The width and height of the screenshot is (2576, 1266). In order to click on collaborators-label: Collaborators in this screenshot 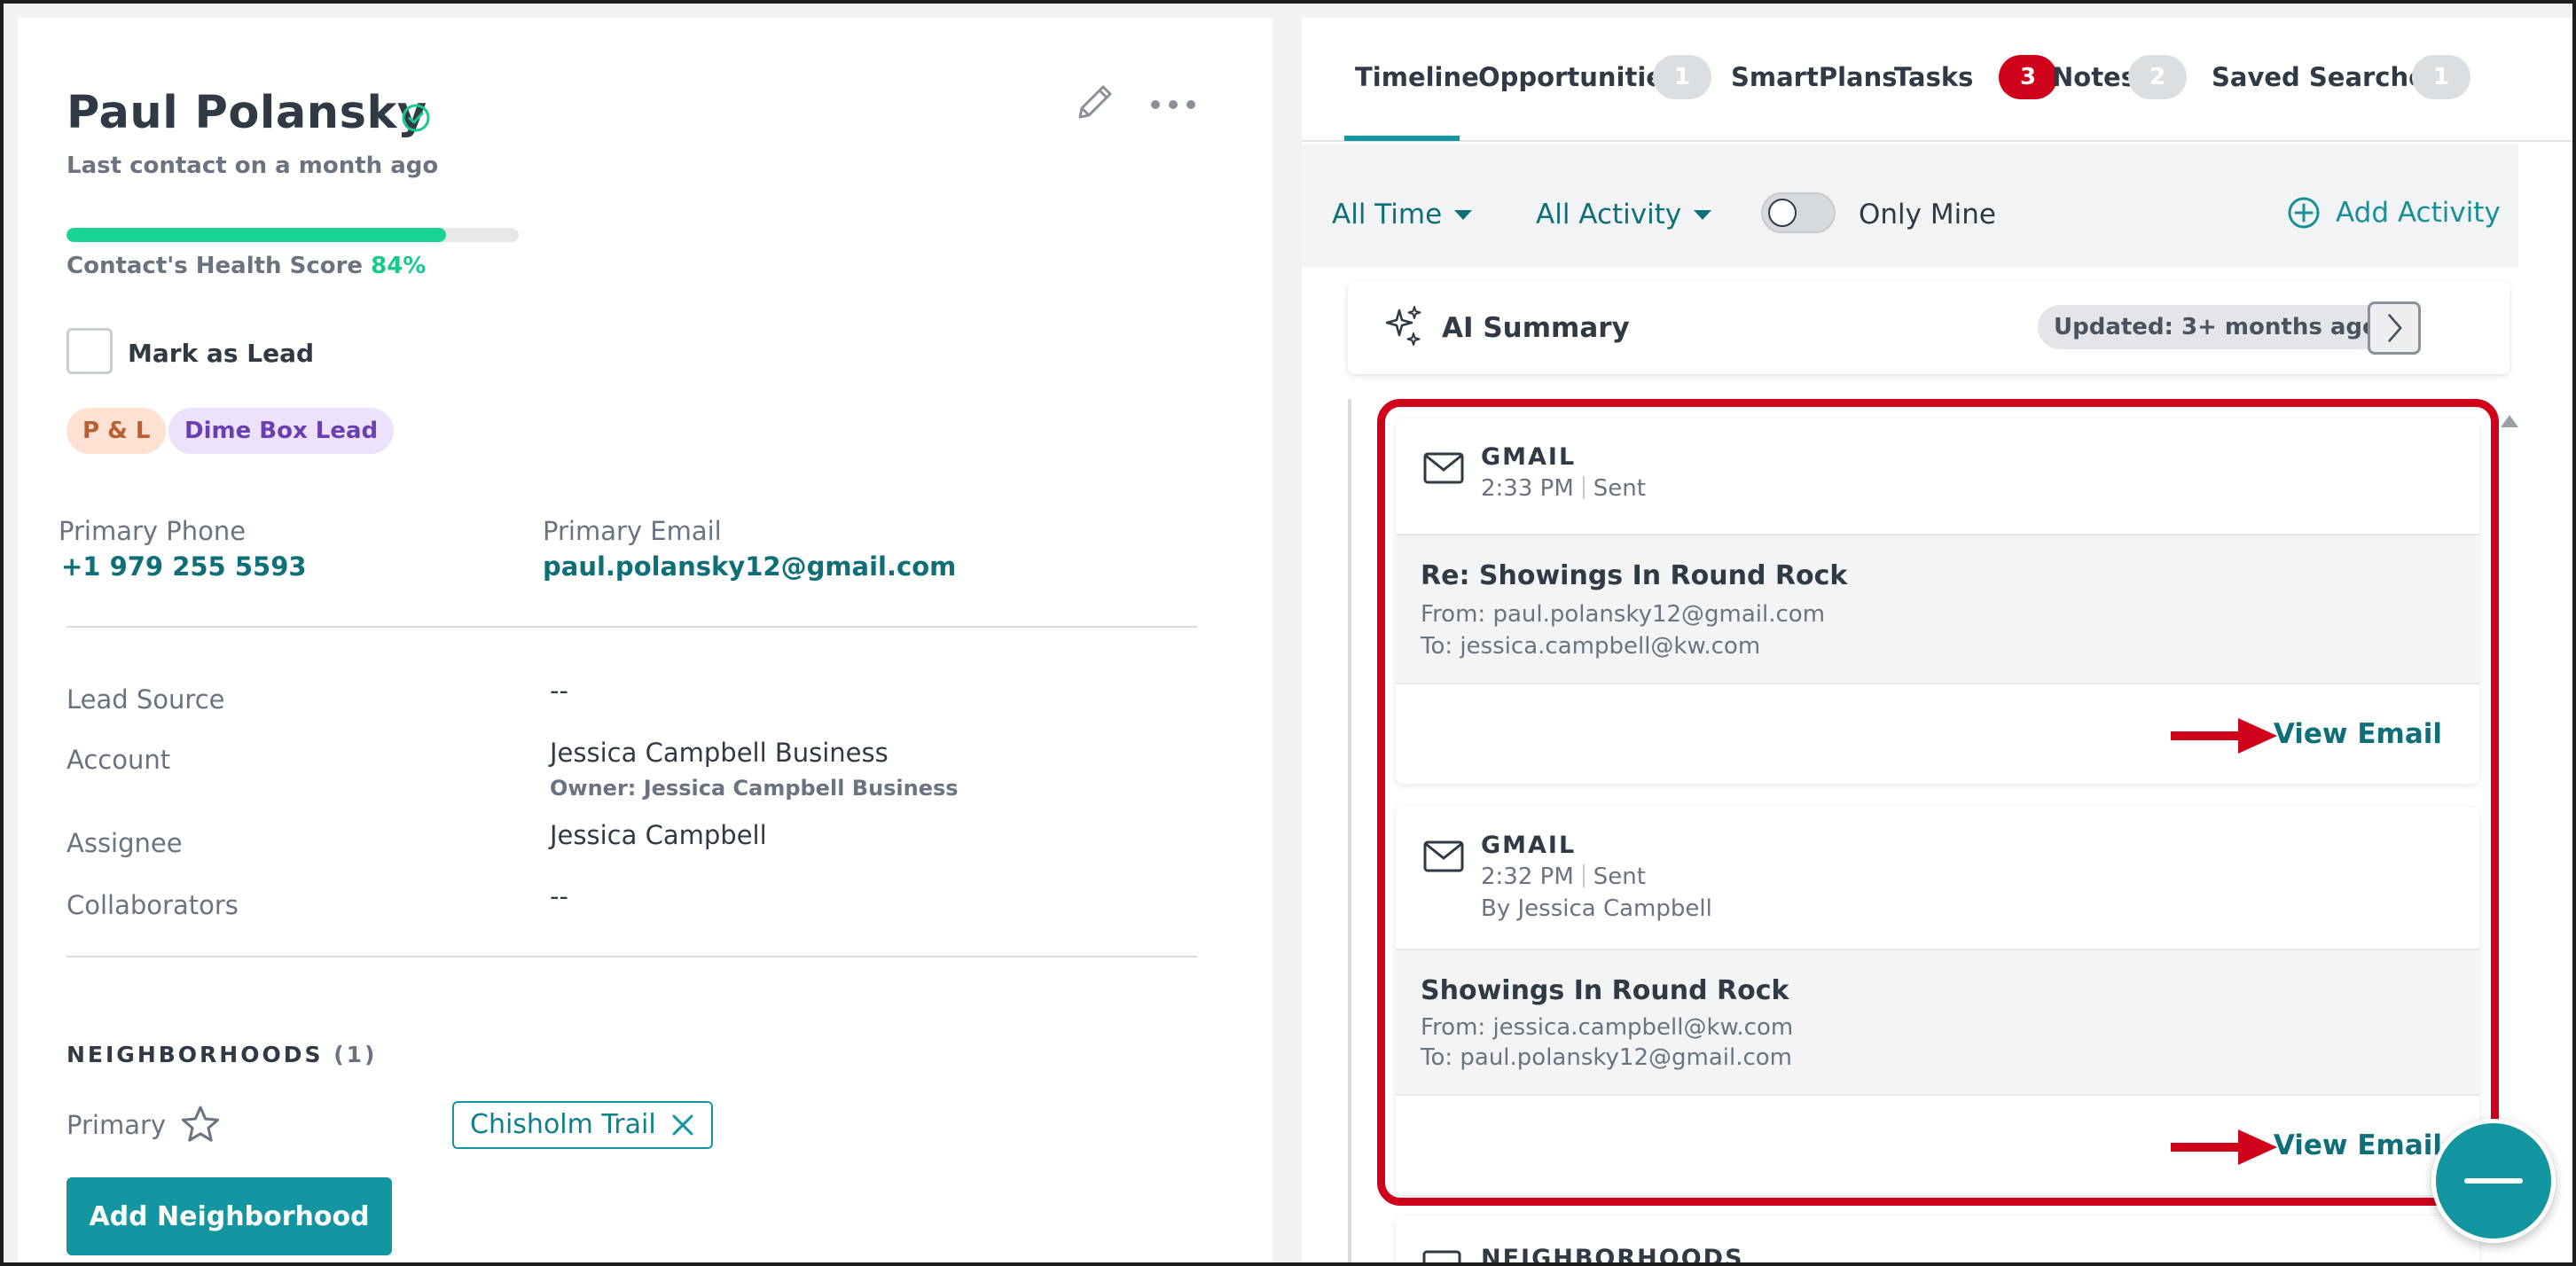, I will do `click(153, 905)`.